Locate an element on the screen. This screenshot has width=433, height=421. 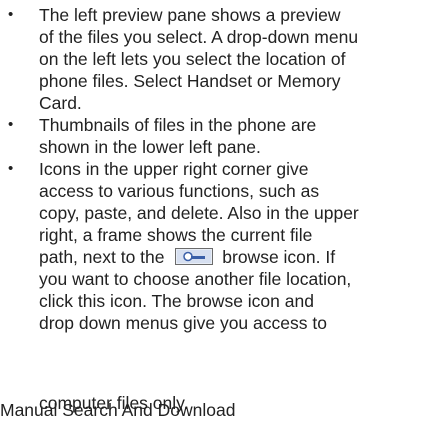
icon-text-line: path, next to the browse icon. If is located at coordinates (233, 257).